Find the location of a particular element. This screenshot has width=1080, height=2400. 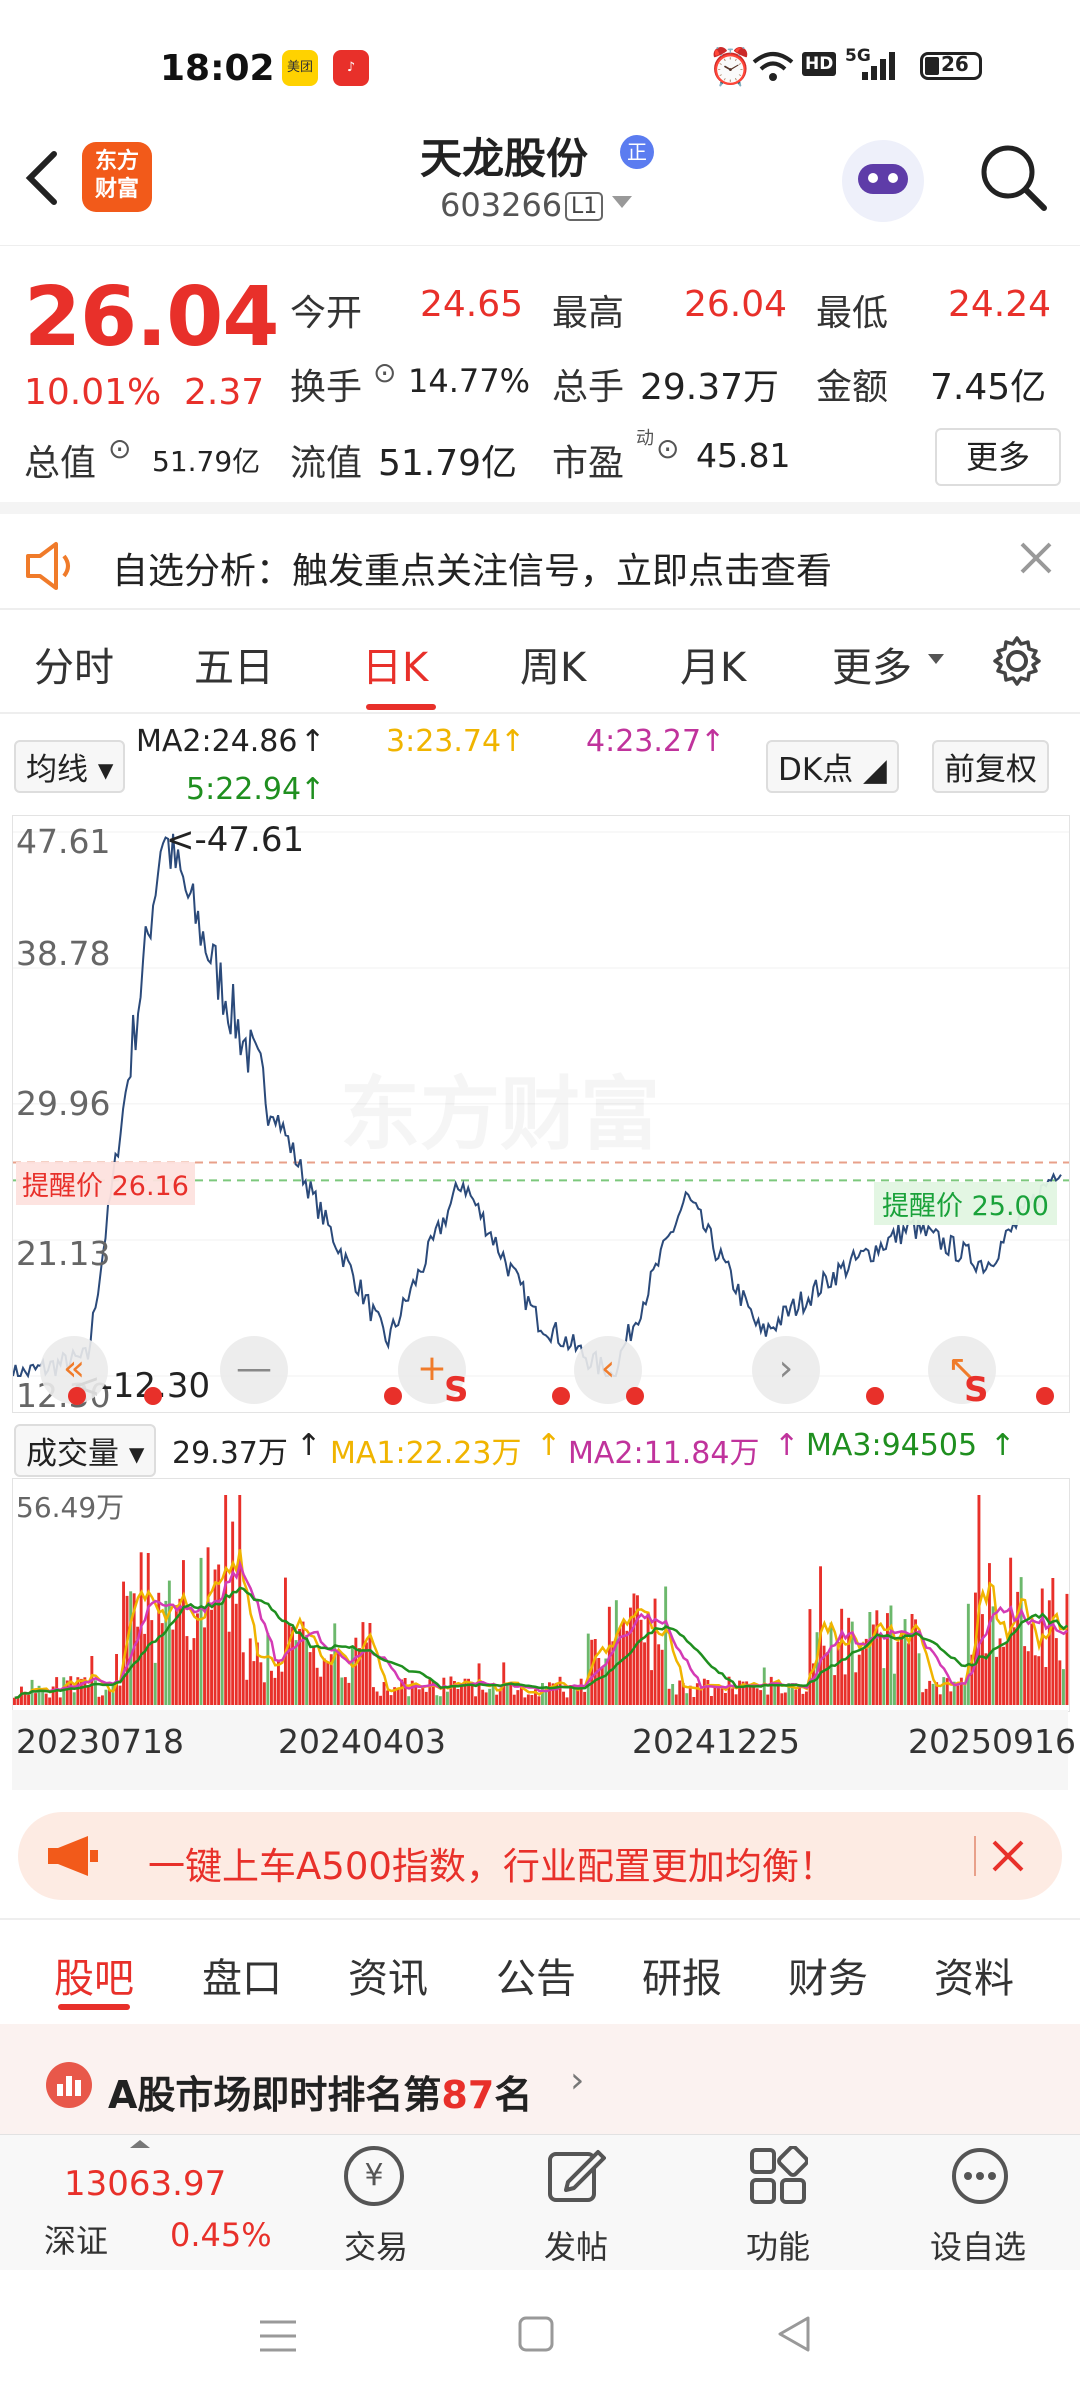

robot-assistant-icon is located at coordinates (883, 181).